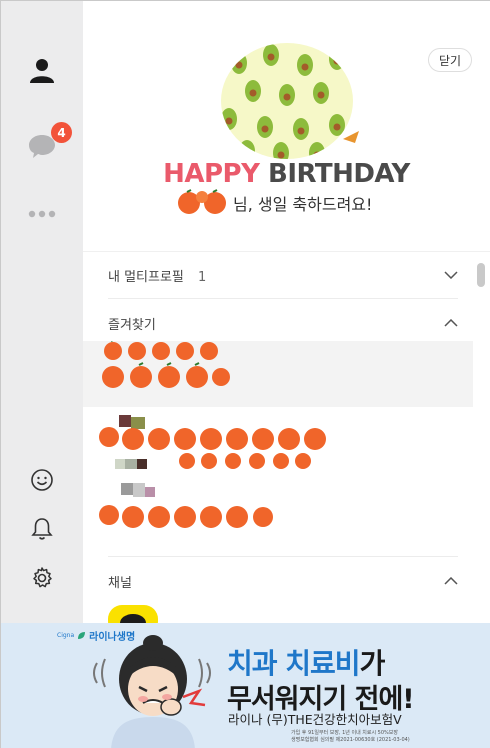 This screenshot has width=490, height=748. I want to click on banner-close-button: 닫기, so click(450, 60).